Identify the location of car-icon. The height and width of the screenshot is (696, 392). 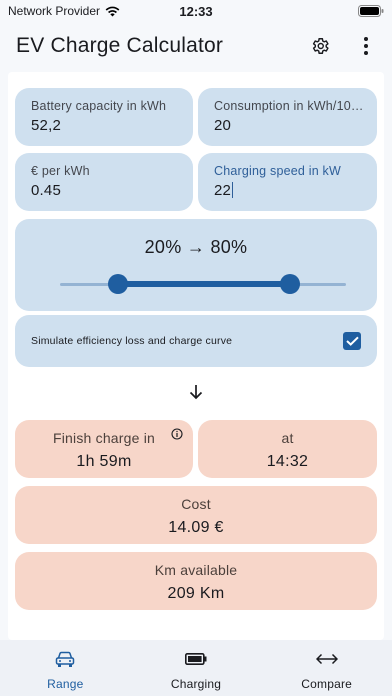
(65, 659).